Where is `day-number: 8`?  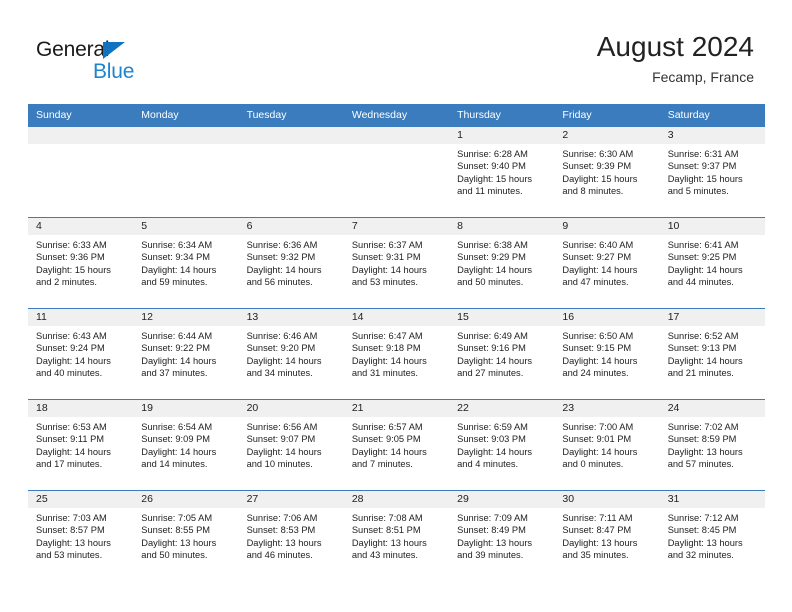 day-number: 8 is located at coordinates (501, 226).